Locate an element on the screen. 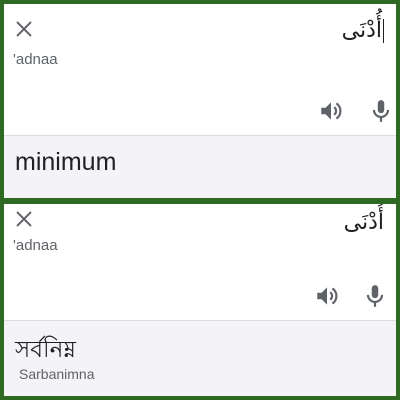 The width and height of the screenshot is (400, 400). translation-transliteration: Sarbanimna is located at coordinates (57, 374).